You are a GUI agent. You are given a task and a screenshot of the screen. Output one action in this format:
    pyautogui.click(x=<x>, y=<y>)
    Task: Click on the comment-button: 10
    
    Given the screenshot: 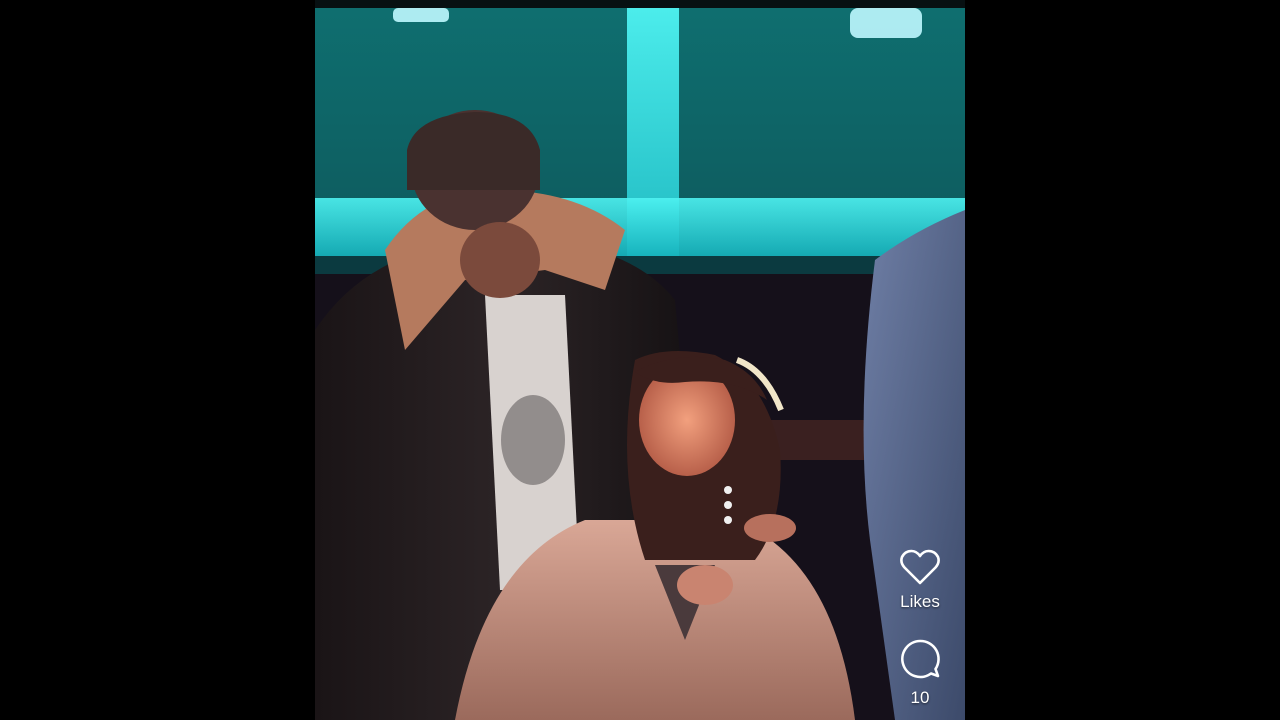 What is the action you would take?
    pyautogui.click(x=920, y=673)
    